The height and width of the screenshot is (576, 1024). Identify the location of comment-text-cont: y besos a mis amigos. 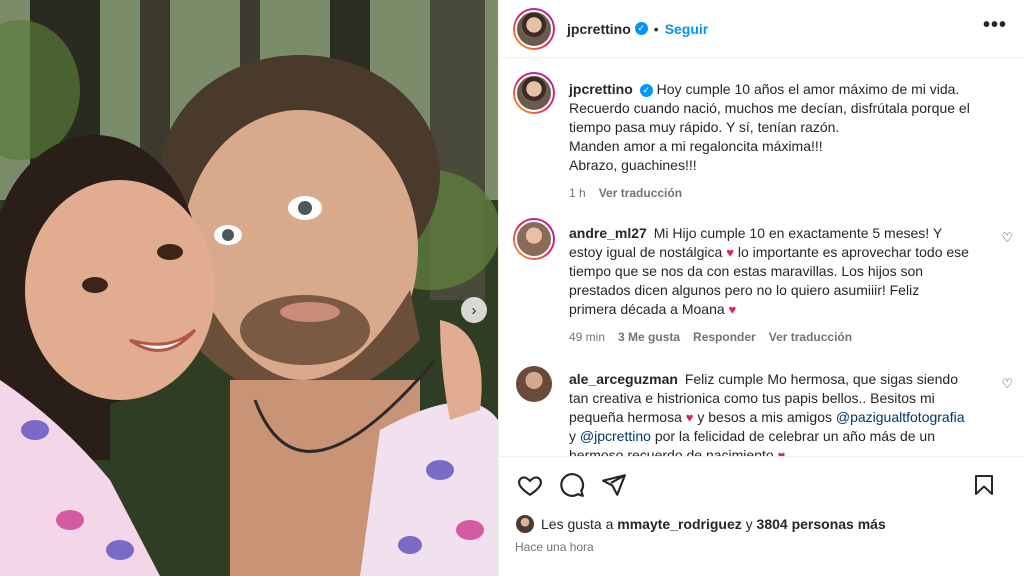
(764, 417).